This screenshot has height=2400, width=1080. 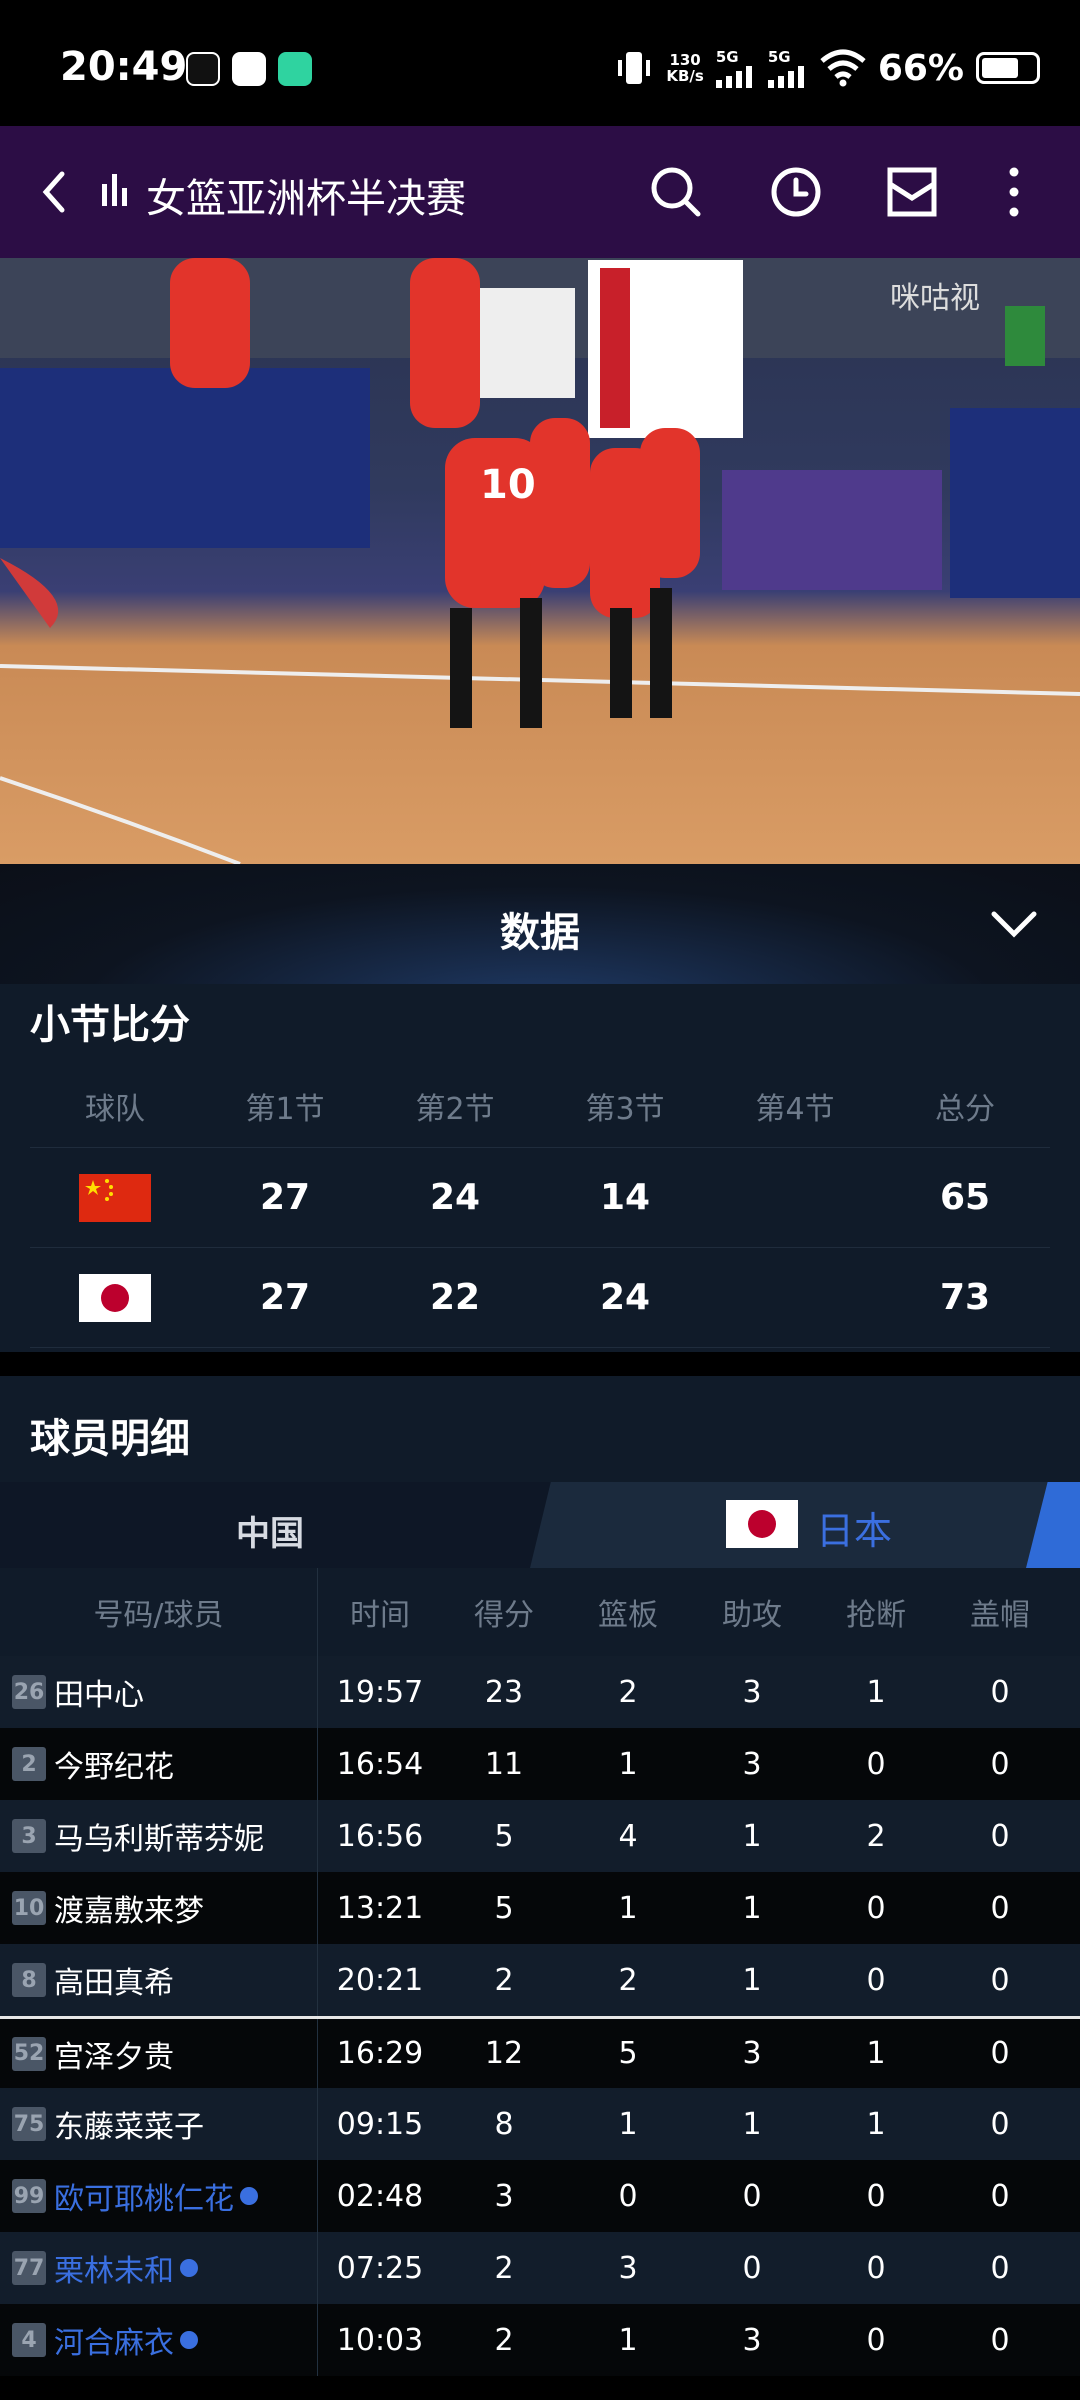 What do you see at coordinates (504, 2053) in the screenshot?
I see `cell-points: 12` at bounding box center [504, 2053].